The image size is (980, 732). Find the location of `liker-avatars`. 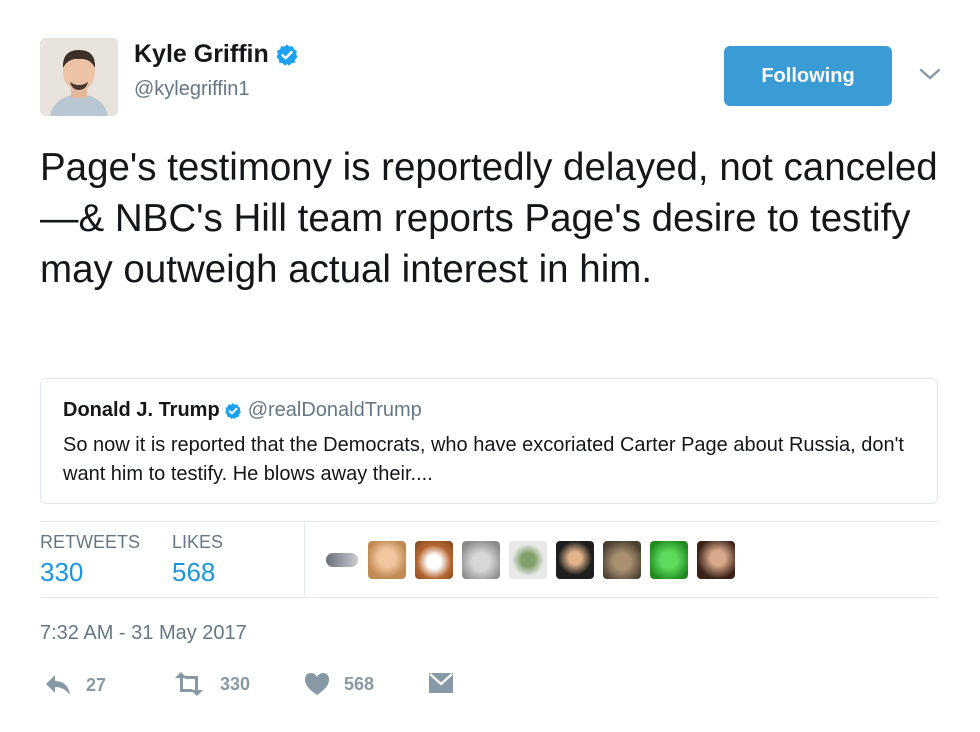

liker-avatars is located at coordinates (535, 560).